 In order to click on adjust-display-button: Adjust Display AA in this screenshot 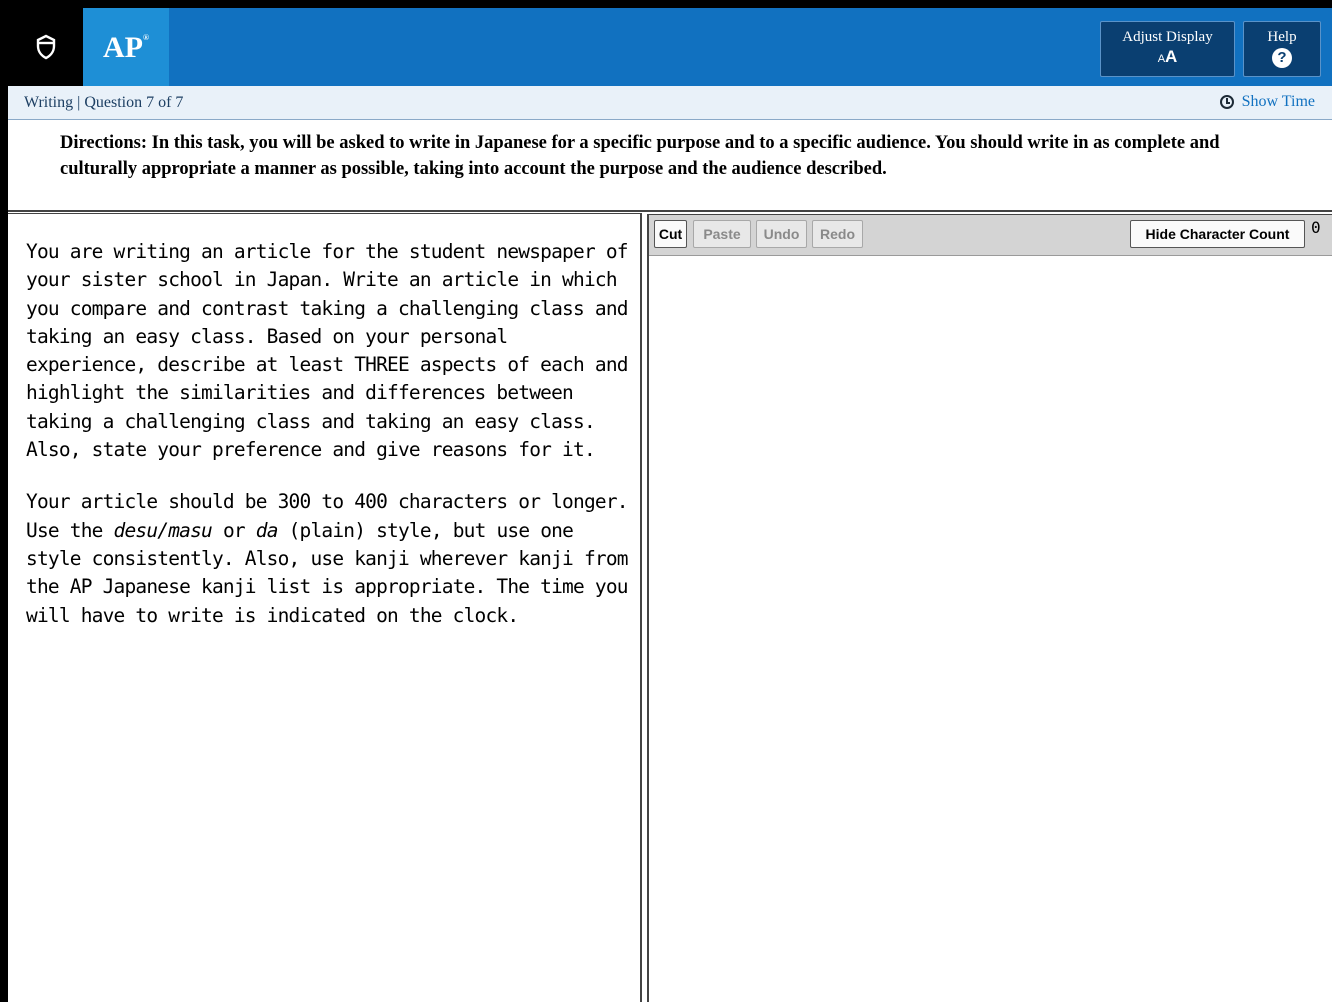, I will do `click(1167, 49)`.